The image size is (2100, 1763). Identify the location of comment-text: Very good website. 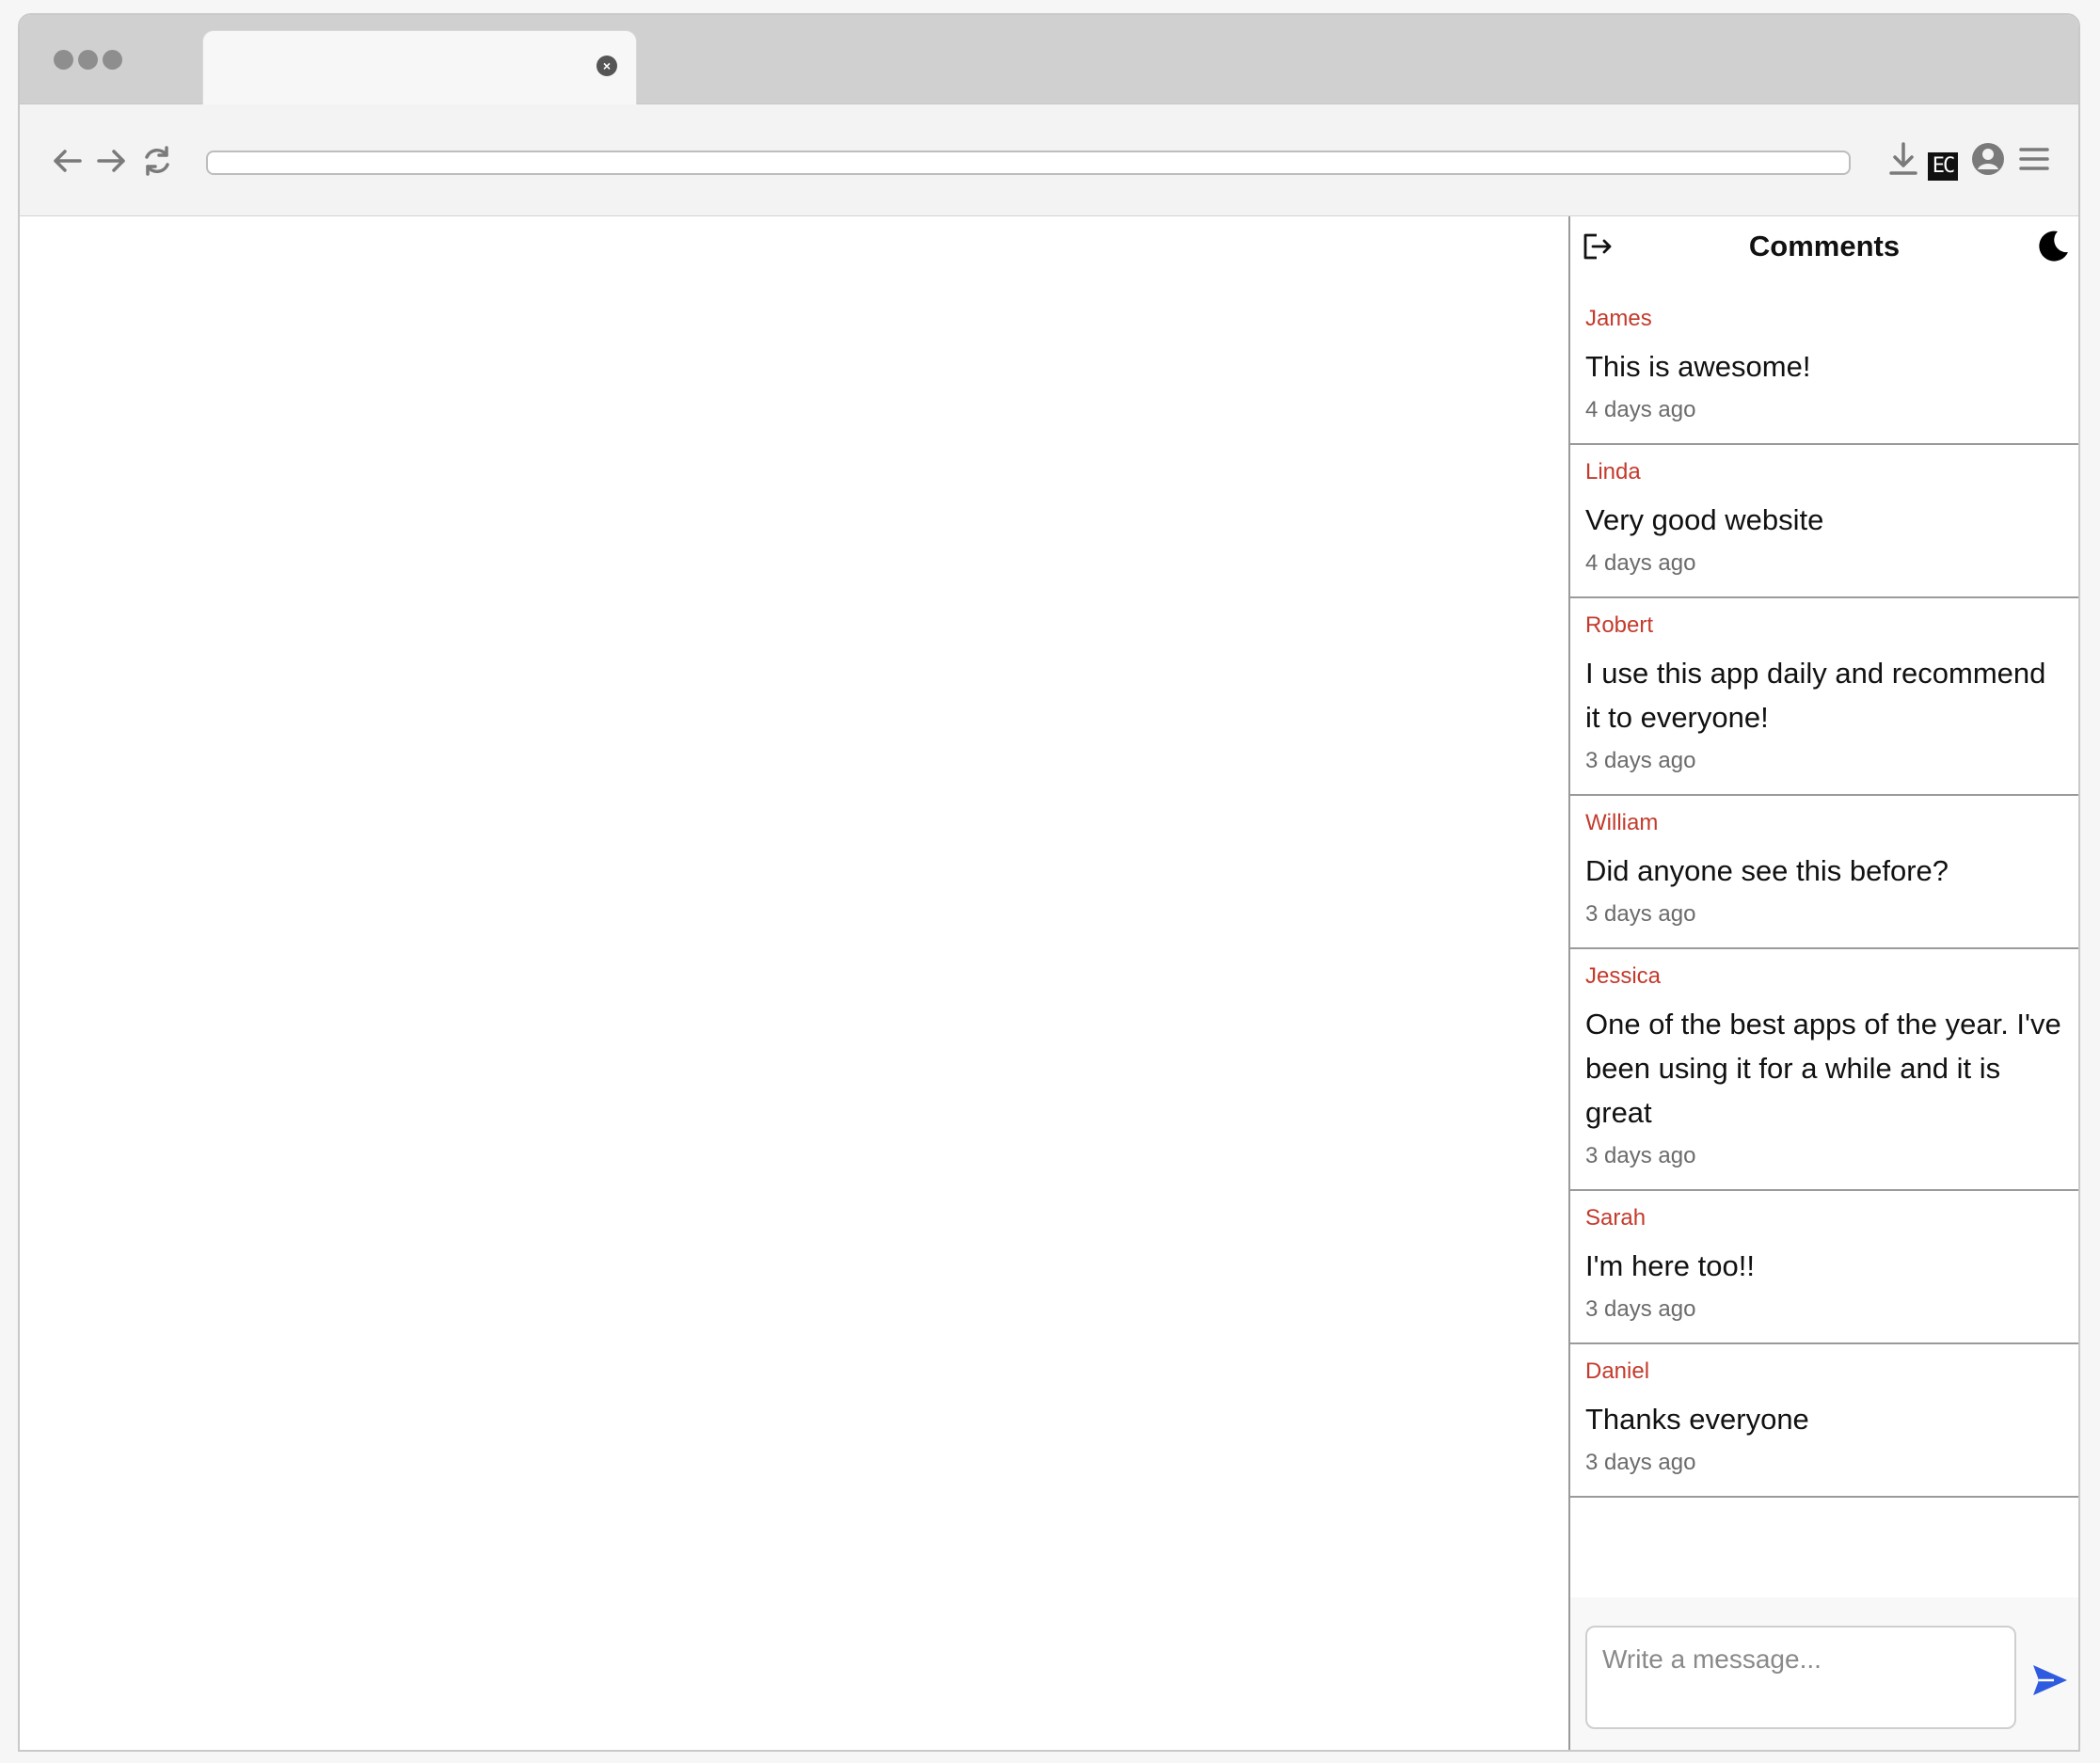
(1705, 519).